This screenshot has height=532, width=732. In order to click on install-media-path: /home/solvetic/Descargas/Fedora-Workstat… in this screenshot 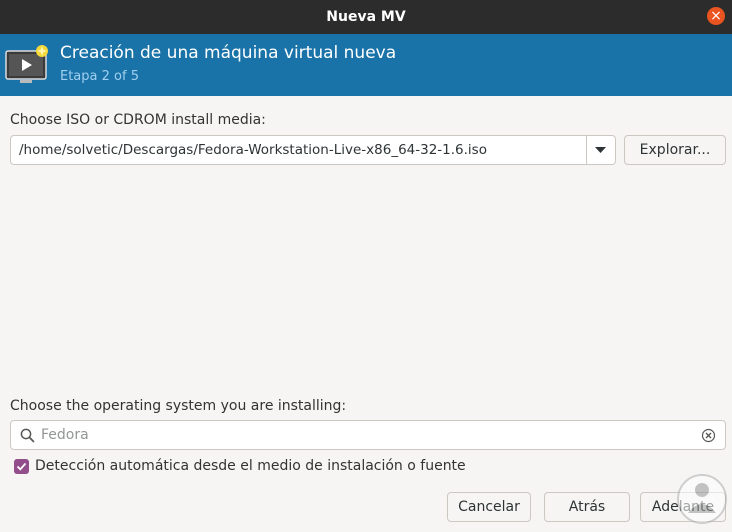, I will do `click(253, 150)`.